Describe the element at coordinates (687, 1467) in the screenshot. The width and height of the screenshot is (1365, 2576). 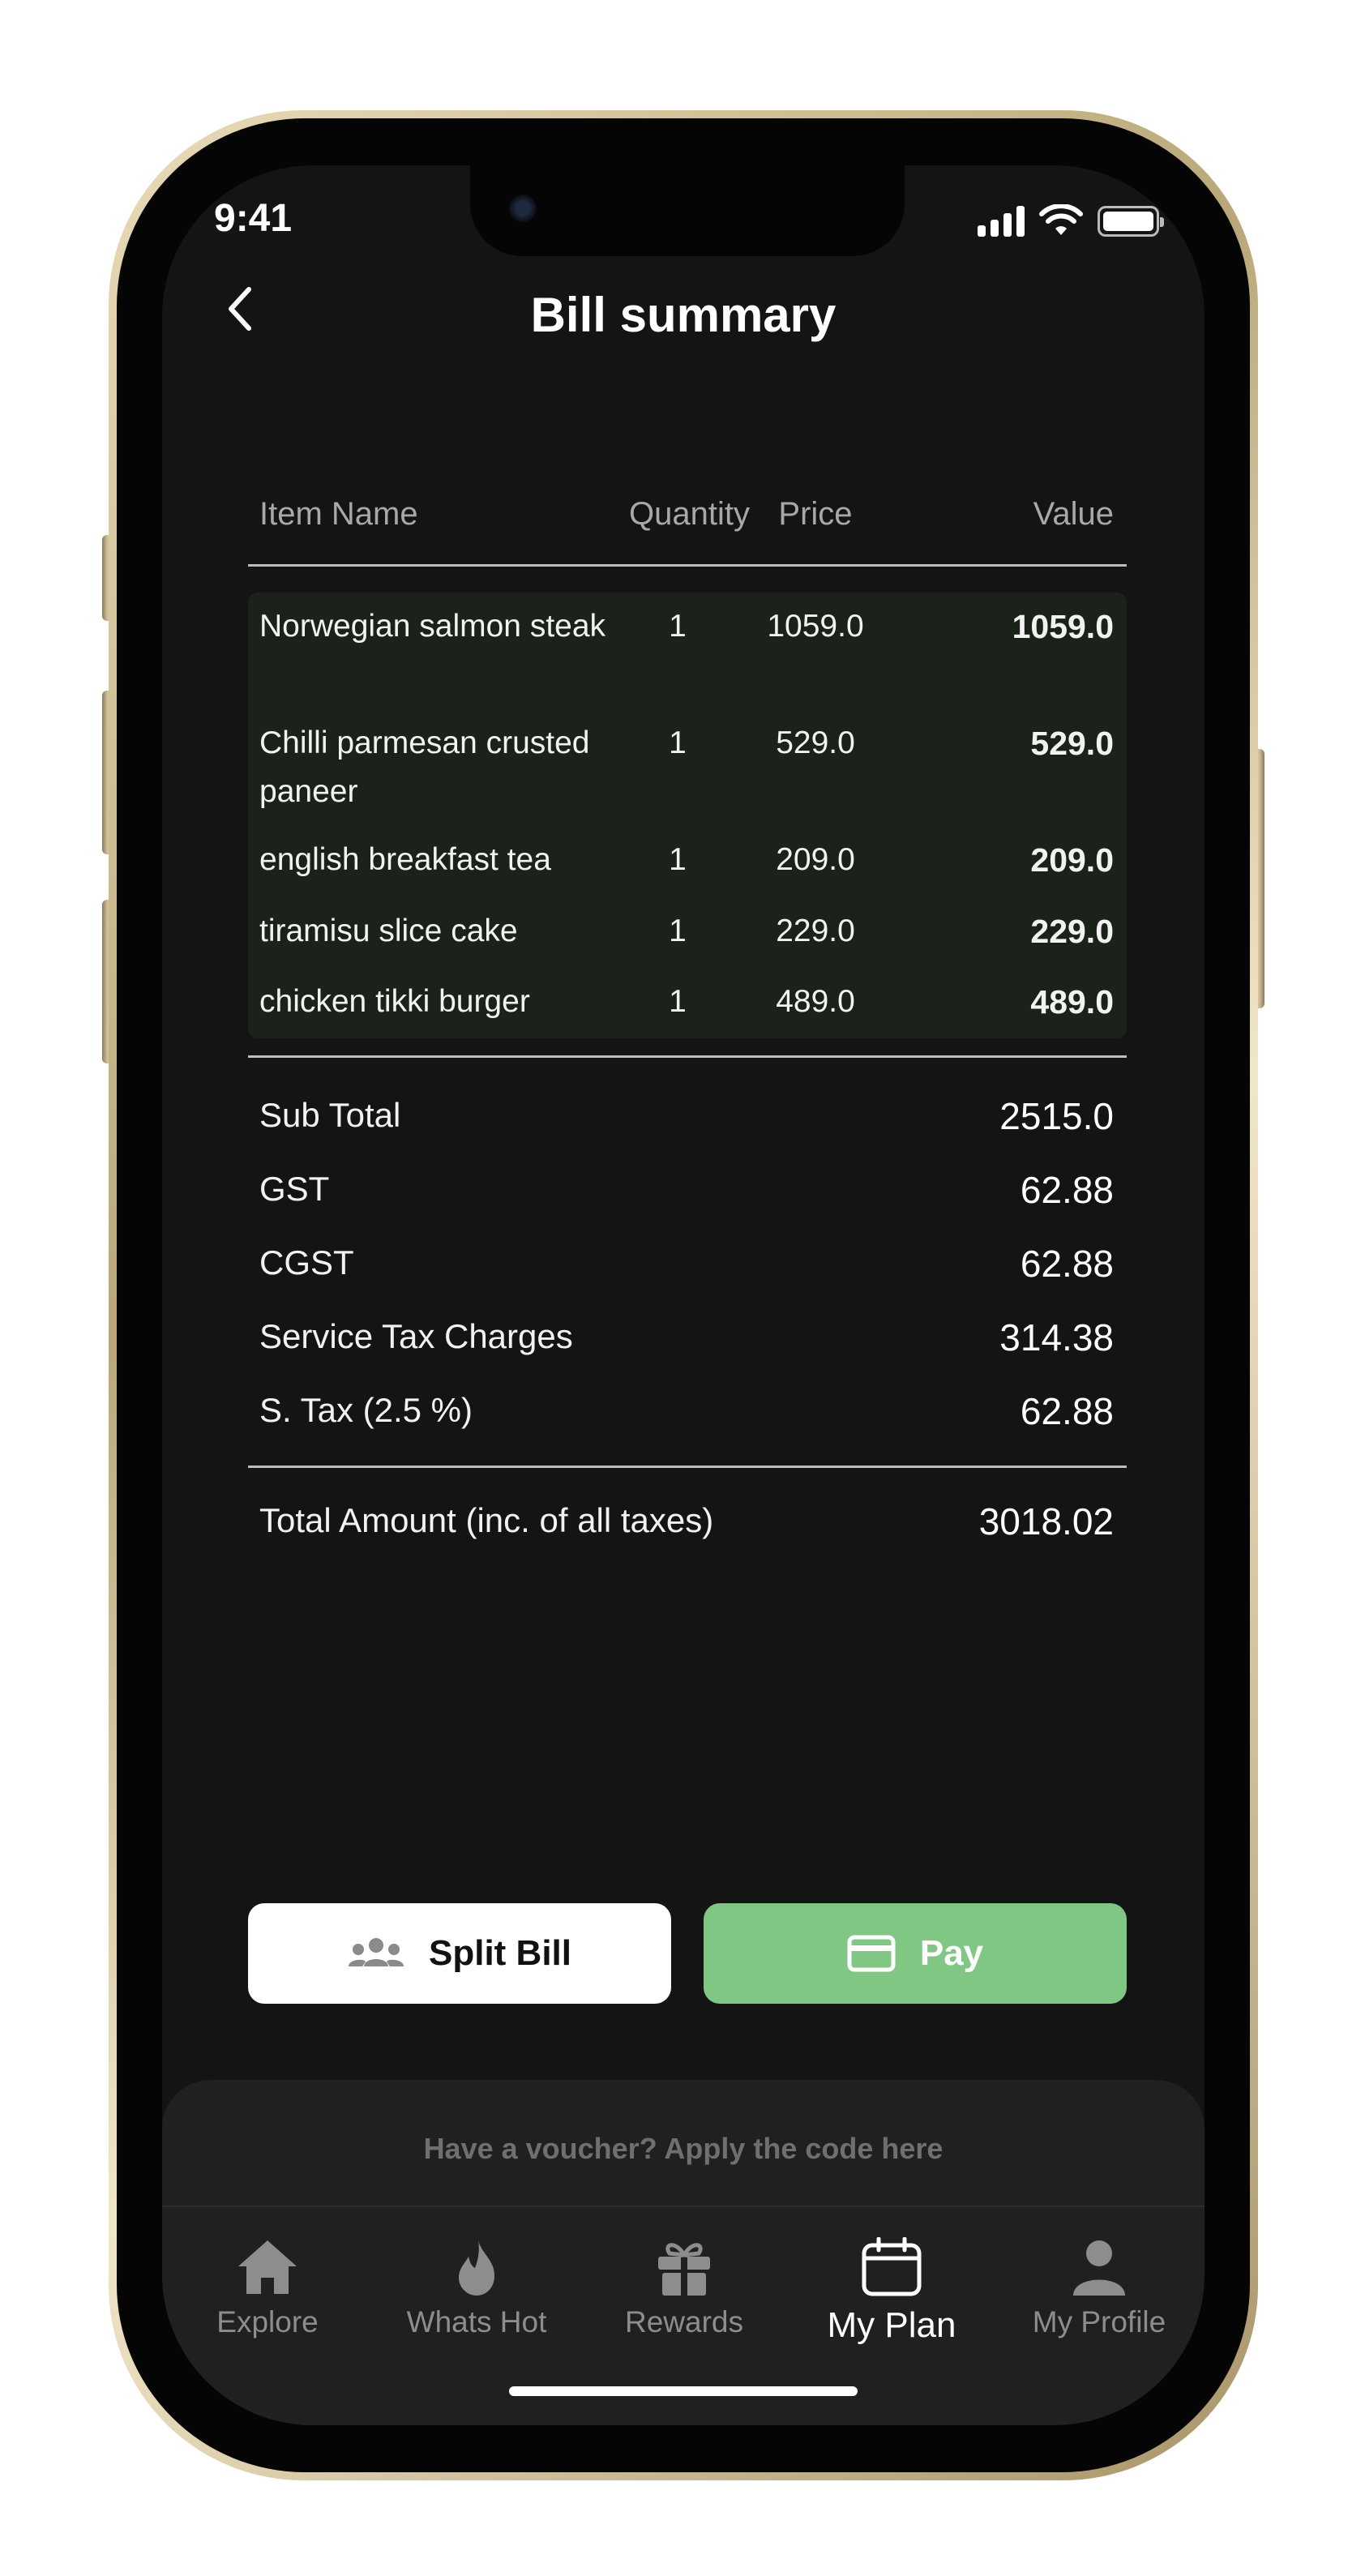
I see `summary-divider` at that location.